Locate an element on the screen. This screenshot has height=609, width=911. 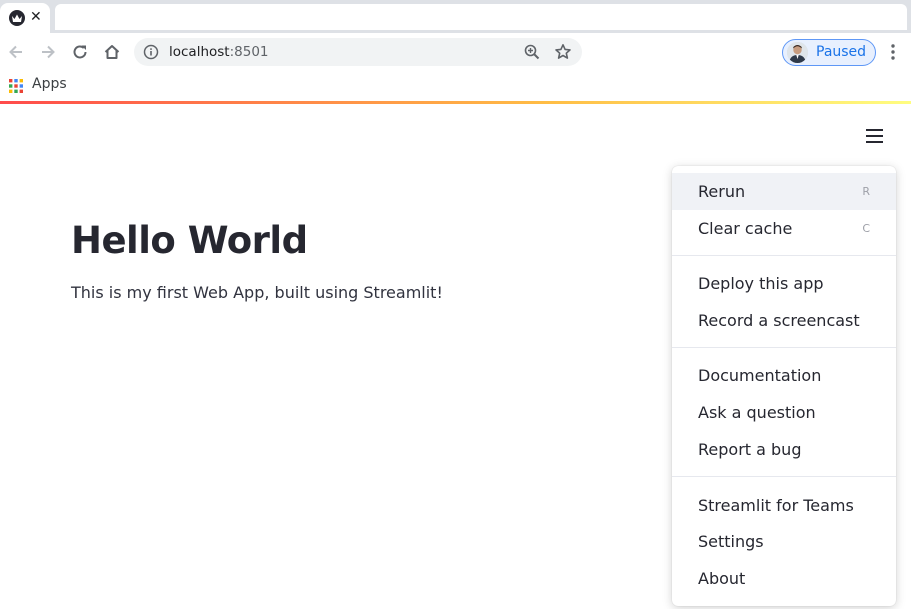
menu-item-label: Ask a question is located at coordinates (757, 412).